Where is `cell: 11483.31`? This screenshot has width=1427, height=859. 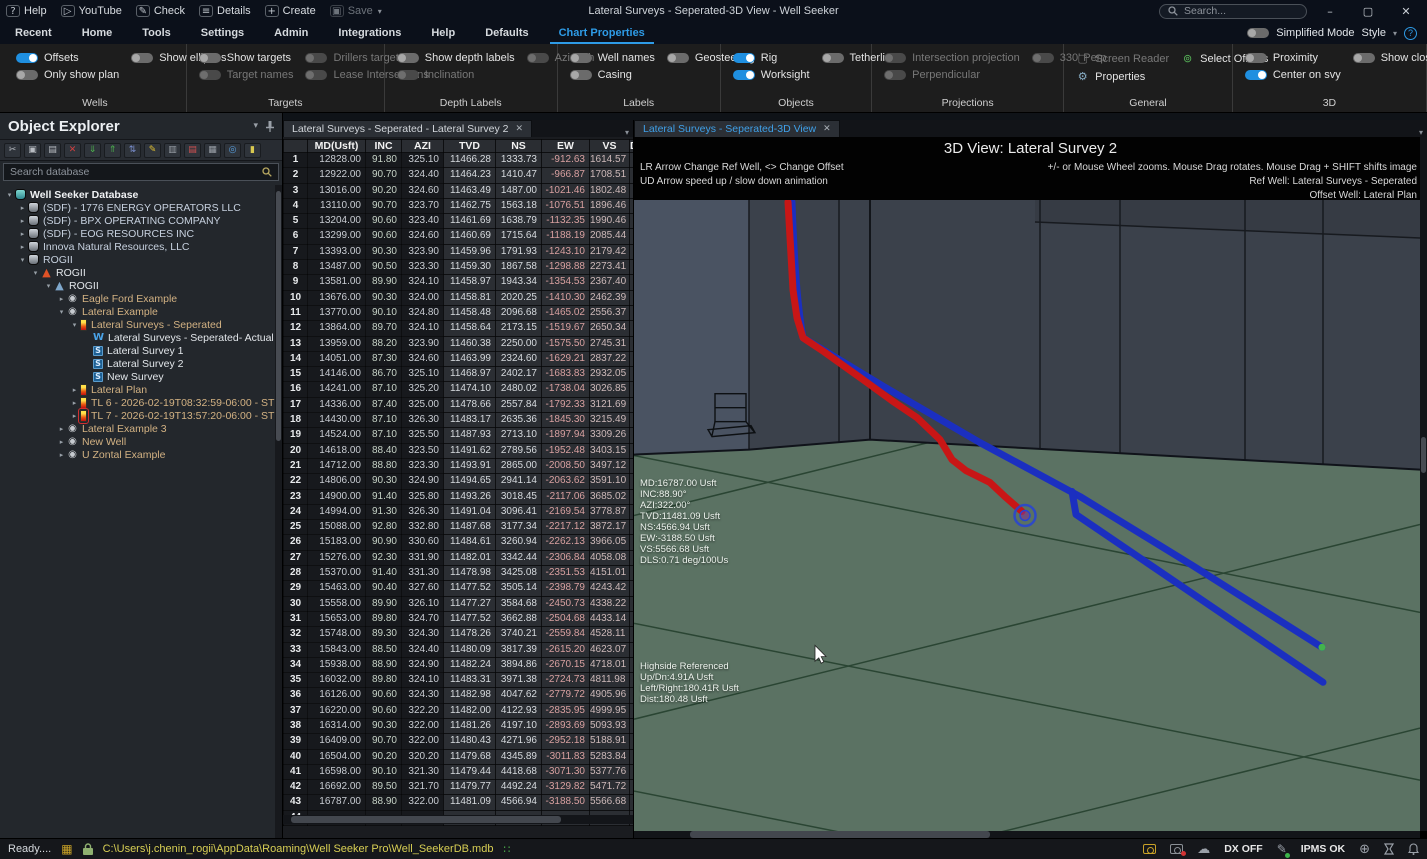 cell: 11483.31 is located at coordinates (469, 680).